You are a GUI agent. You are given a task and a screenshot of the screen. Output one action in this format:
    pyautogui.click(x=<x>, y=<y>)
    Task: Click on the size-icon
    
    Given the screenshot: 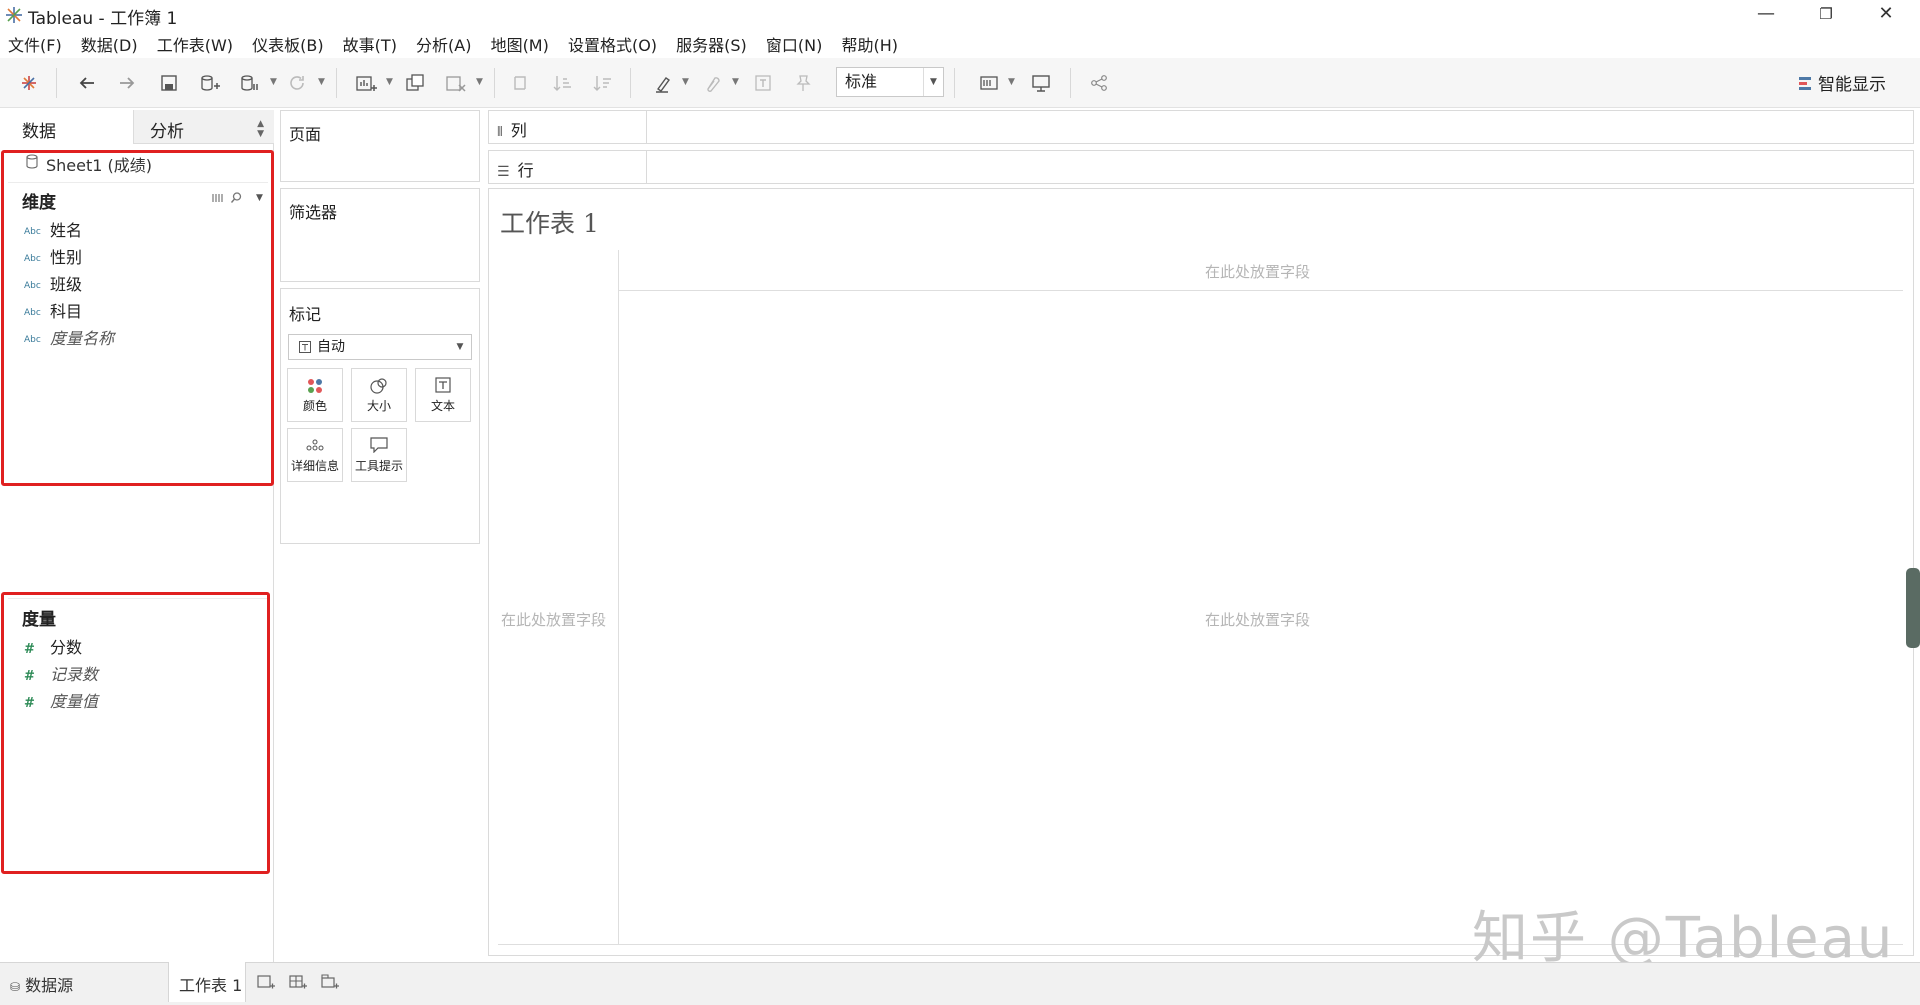 What is the action you would take?
    pyautogui.click(x=378, y=386)
    